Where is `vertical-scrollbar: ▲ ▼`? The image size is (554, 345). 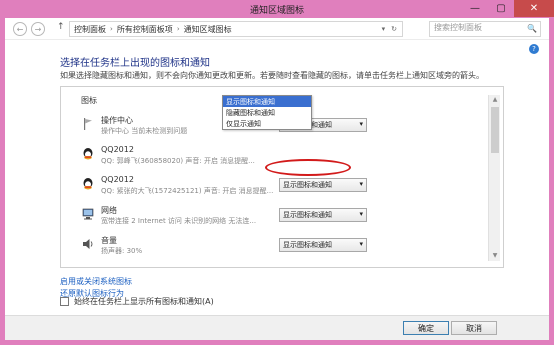
vertical-scrollbar: ▲ ▼ is located at coordinates (494, 178).